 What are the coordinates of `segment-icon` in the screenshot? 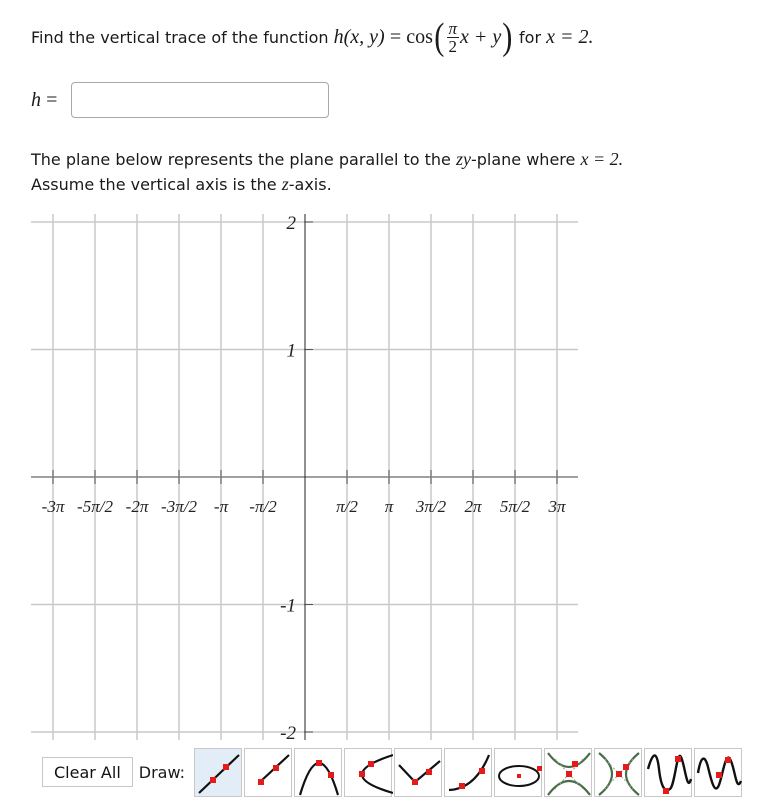 It's located at (274, 769).